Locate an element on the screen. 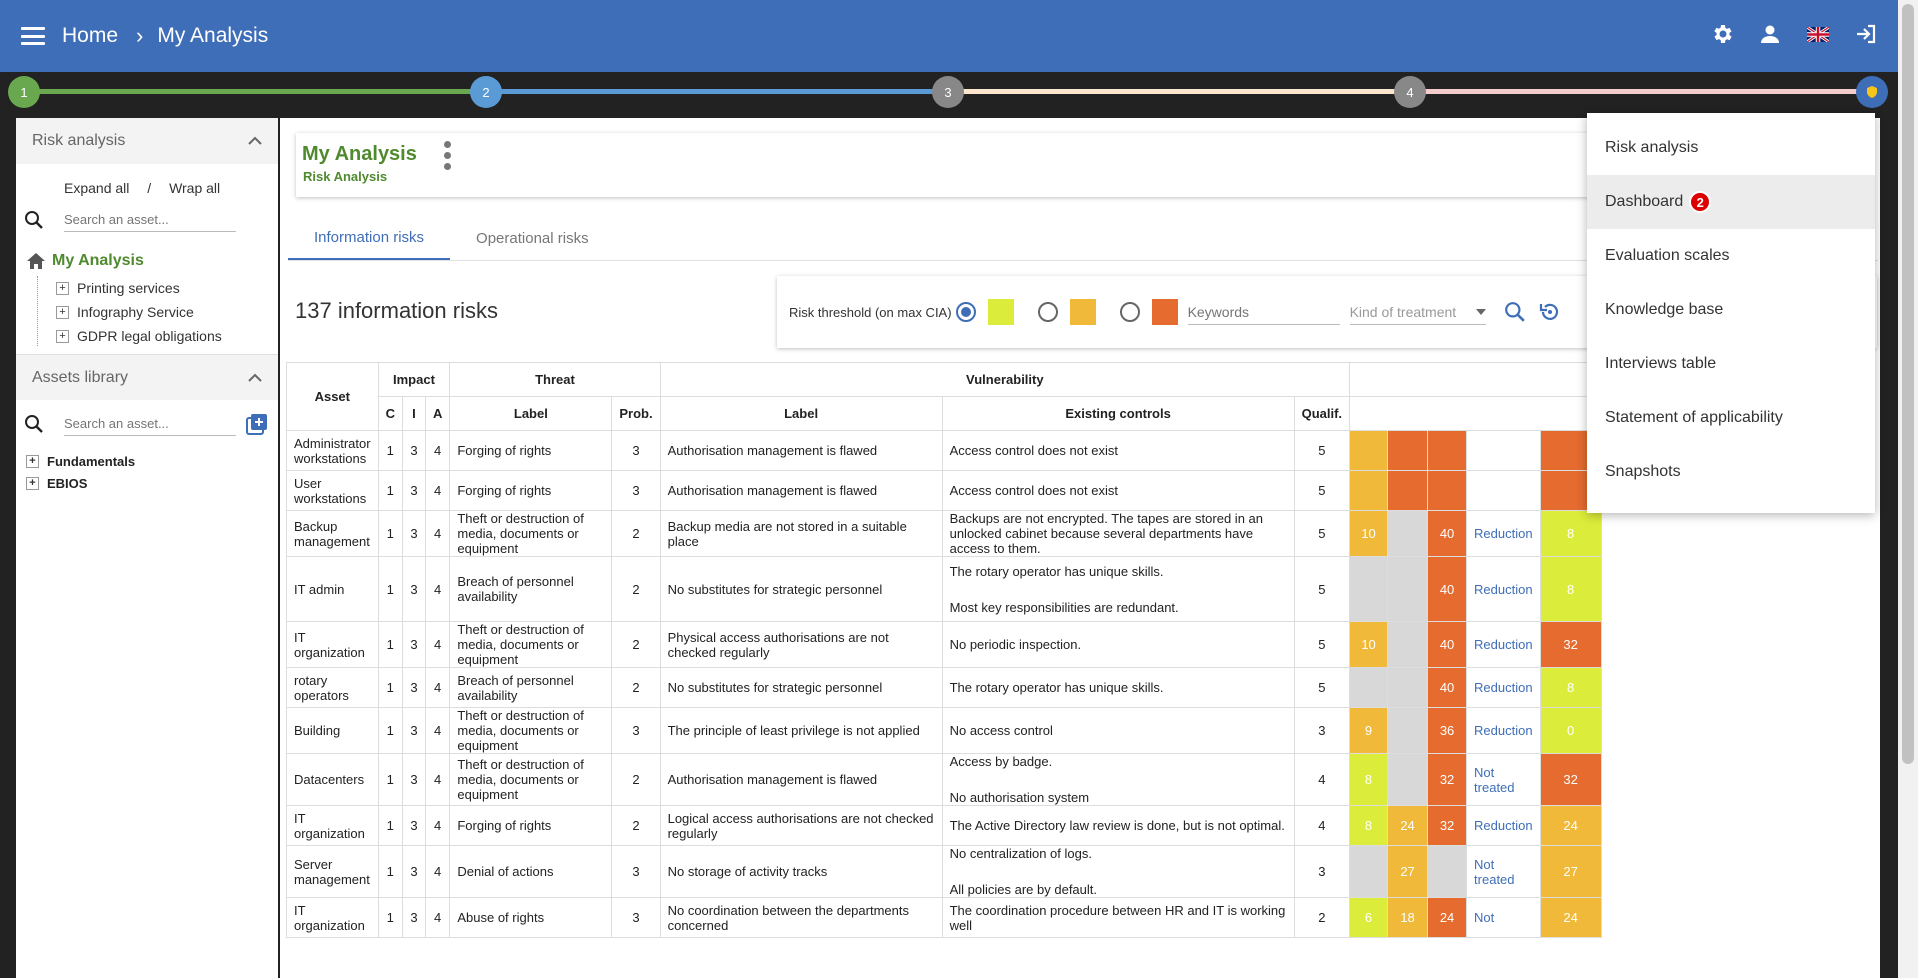 The width and height of the screenshot is (1918, 978). wrap-all-link: Wrap all is located at coordinates (194, 188).